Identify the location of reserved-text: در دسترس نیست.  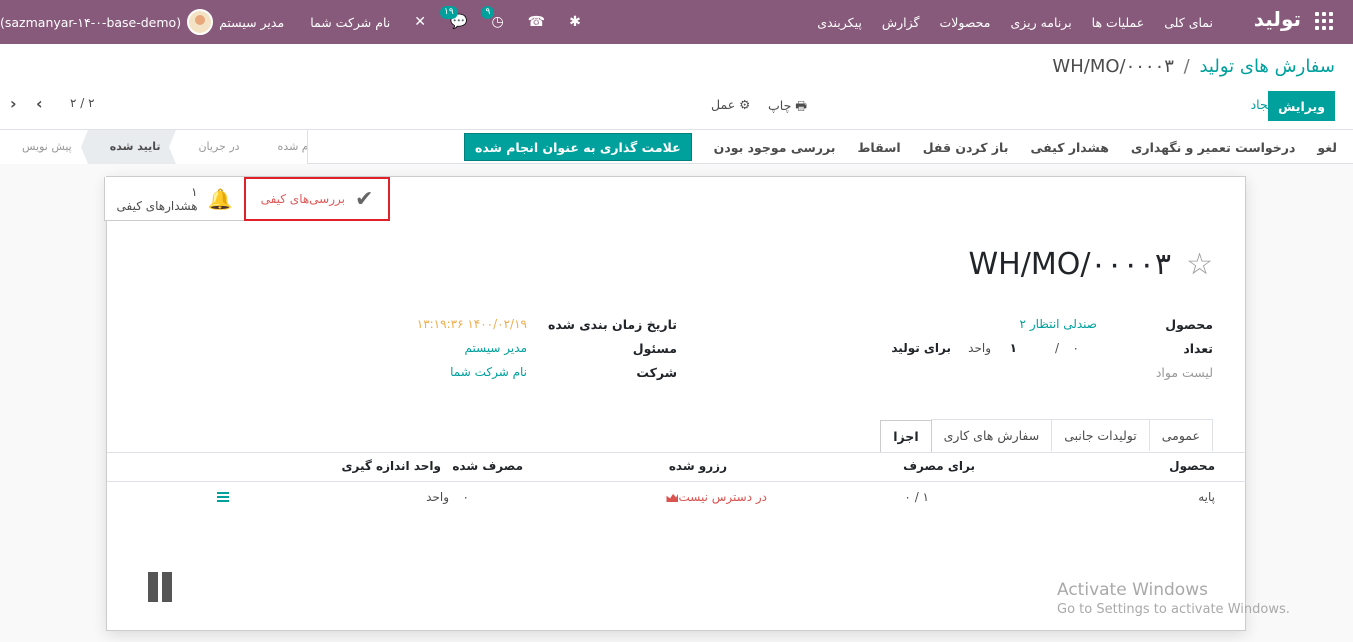
(722, 497).